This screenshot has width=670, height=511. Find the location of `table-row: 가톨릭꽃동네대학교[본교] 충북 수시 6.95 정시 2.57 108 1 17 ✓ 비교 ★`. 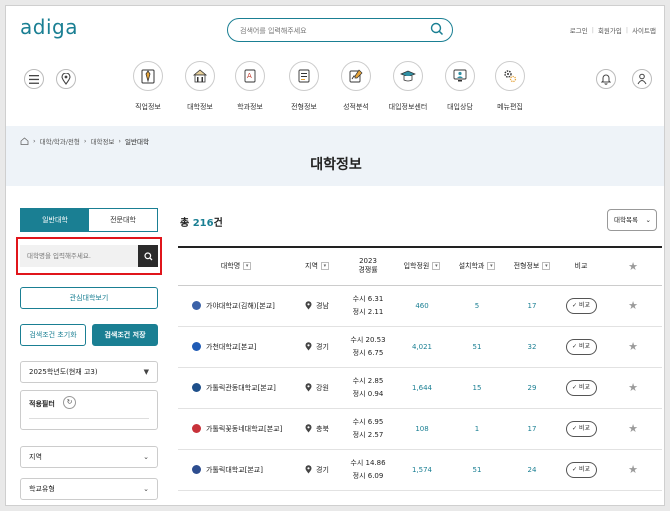

table-row: 가톨릭꽃동네대학교[본교] 충북 수시 6.95 정시 2.57 108 1 17 ✓ 비교 ★ is located at coordinates (420, 428).